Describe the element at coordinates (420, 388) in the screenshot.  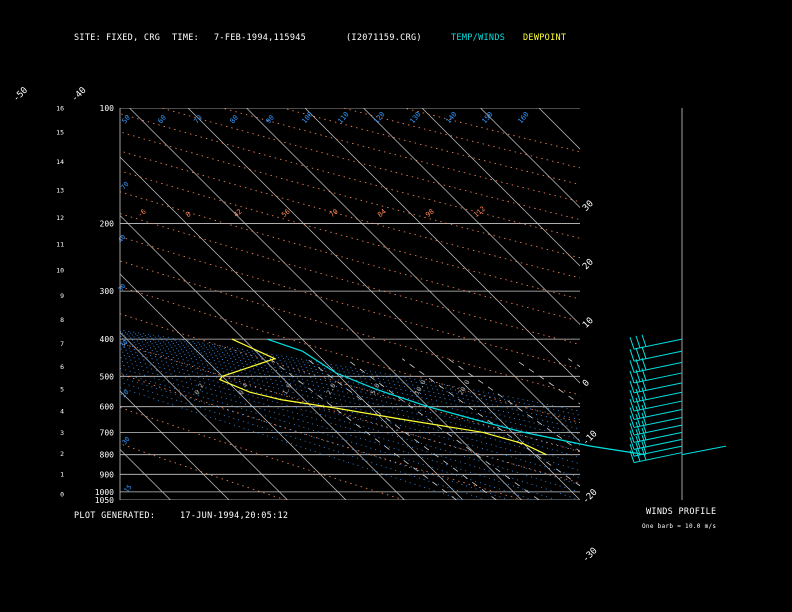
I see `mixing-ratio-label: 10.0` at that location.